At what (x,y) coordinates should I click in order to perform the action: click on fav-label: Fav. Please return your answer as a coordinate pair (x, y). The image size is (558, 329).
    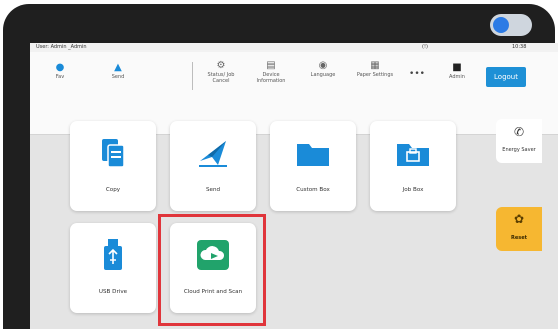
    Looking at the image, I should click on (60, 77).